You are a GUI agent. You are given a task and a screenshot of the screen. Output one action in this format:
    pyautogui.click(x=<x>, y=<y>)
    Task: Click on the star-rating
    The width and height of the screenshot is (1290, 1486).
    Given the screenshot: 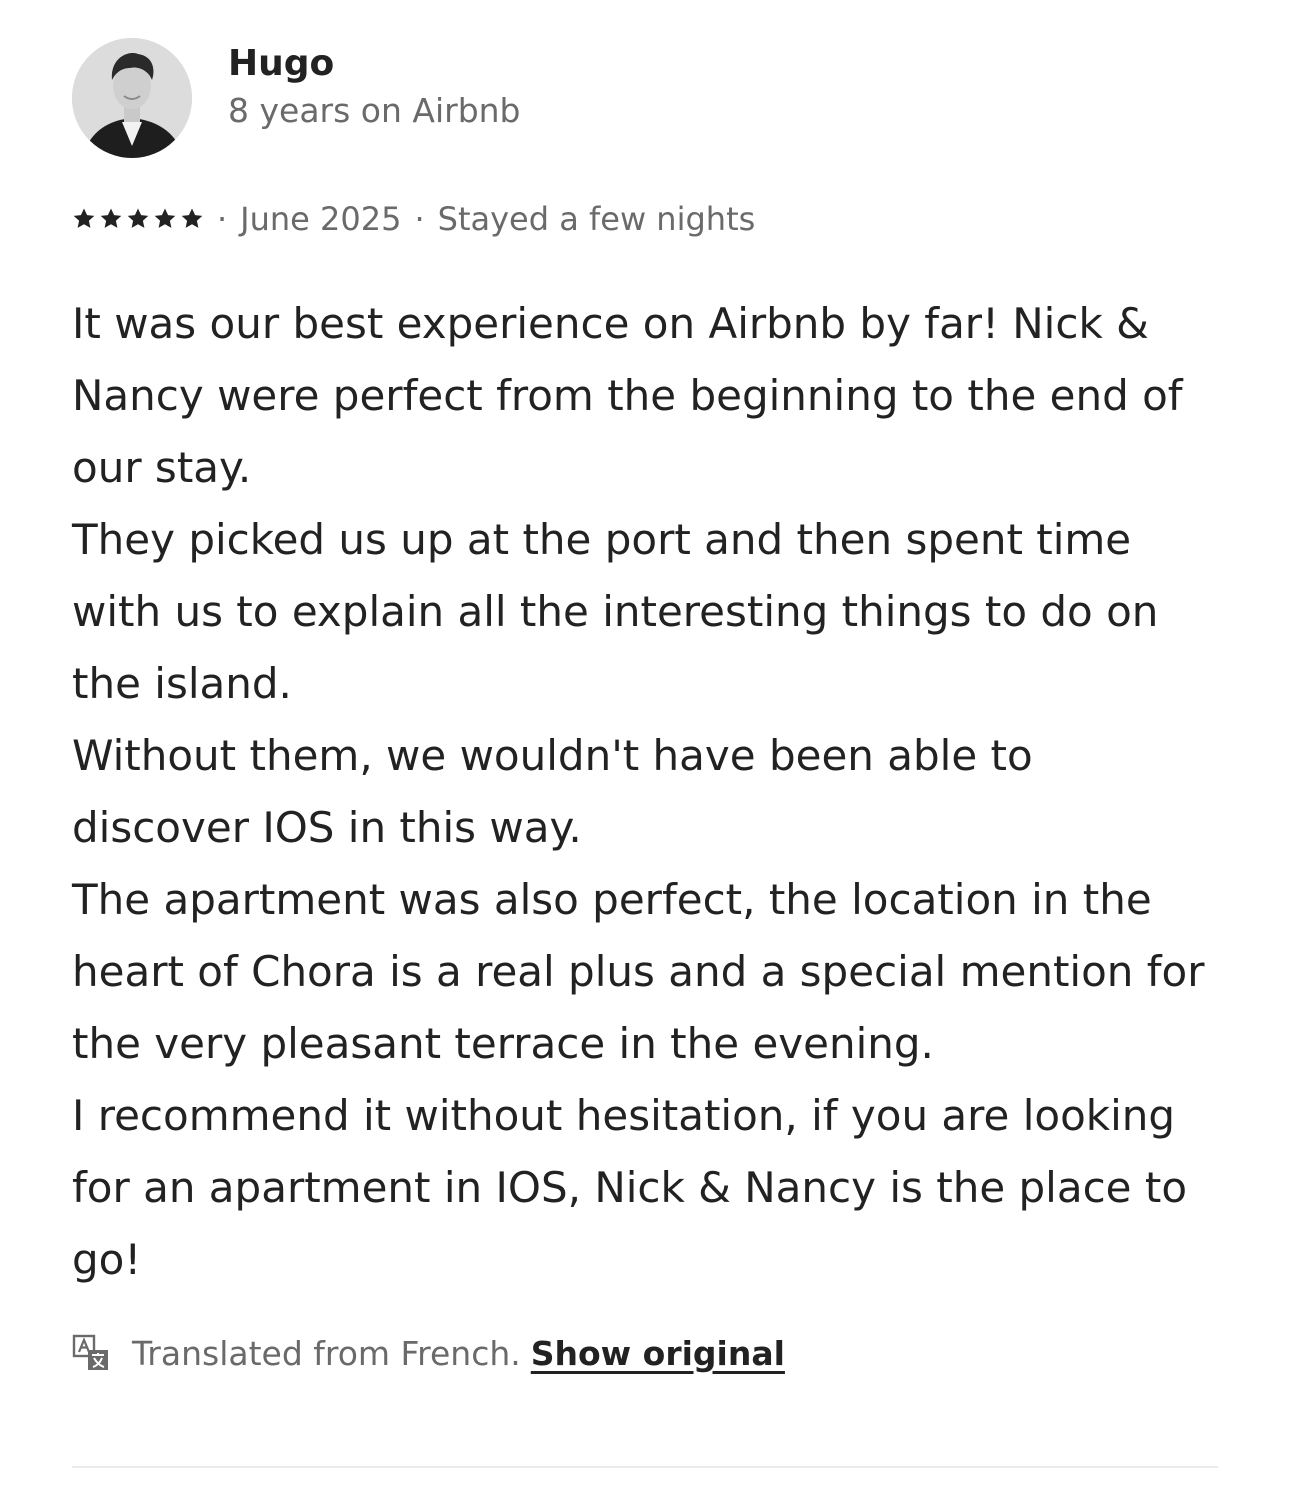 What is the action you would take?
    pyautogui.click(x=138, y=219)
    